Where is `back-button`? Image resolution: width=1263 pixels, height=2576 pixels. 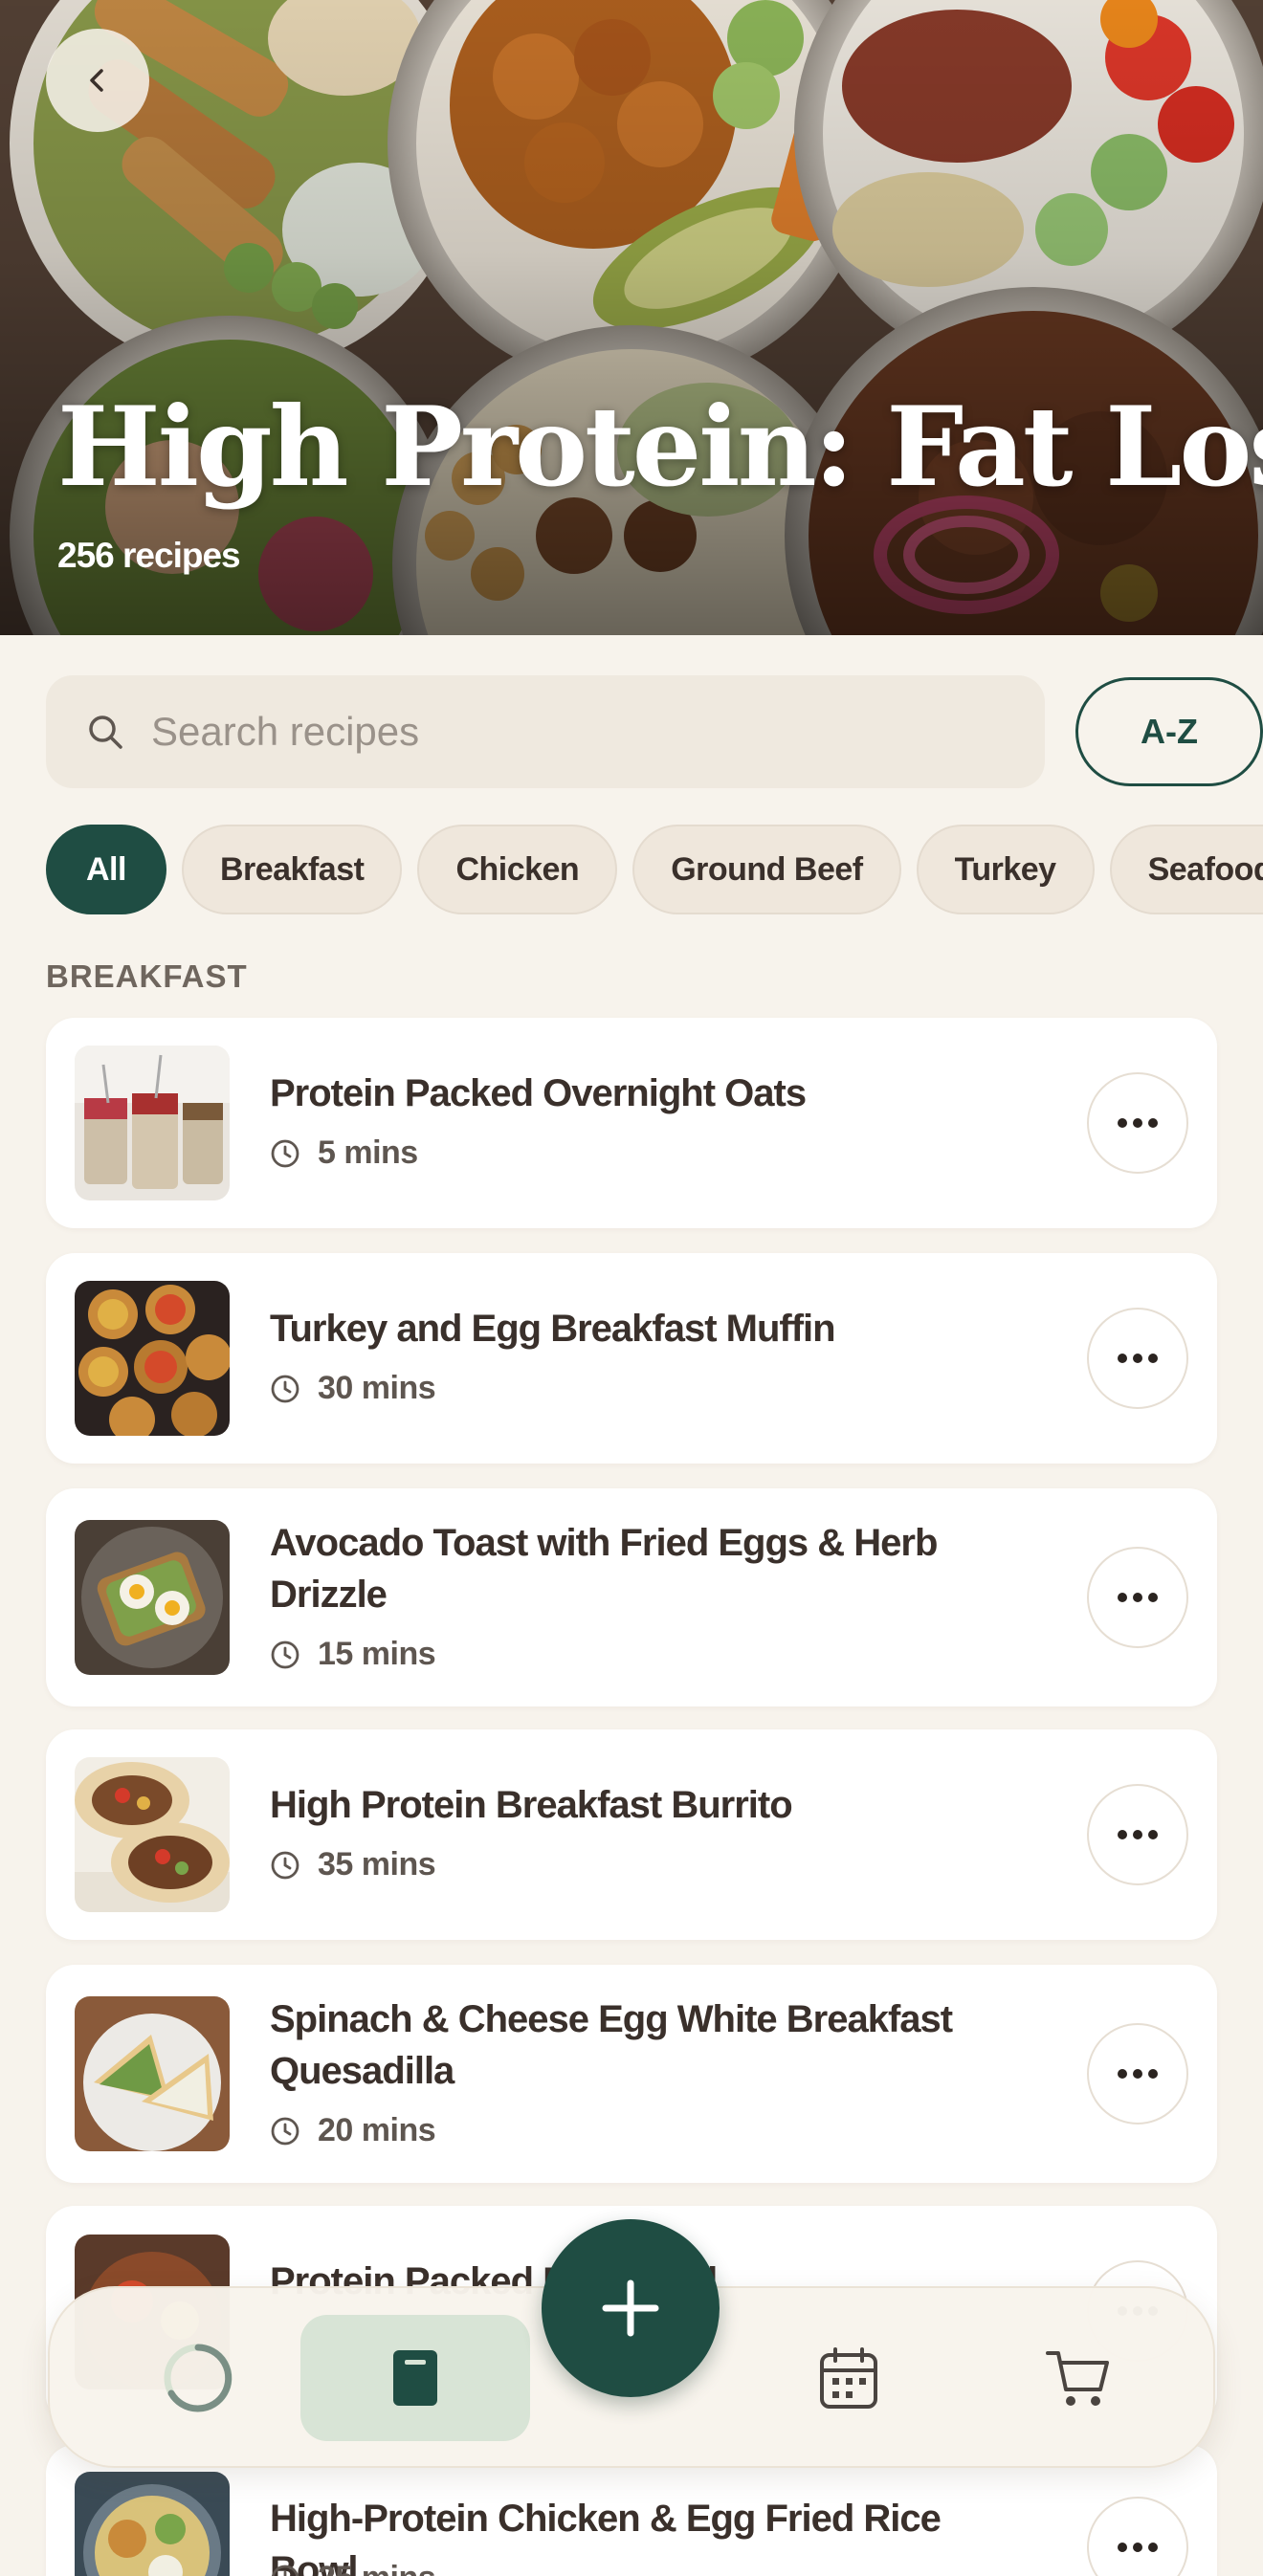 back-button is located at coordinates (97, 80).